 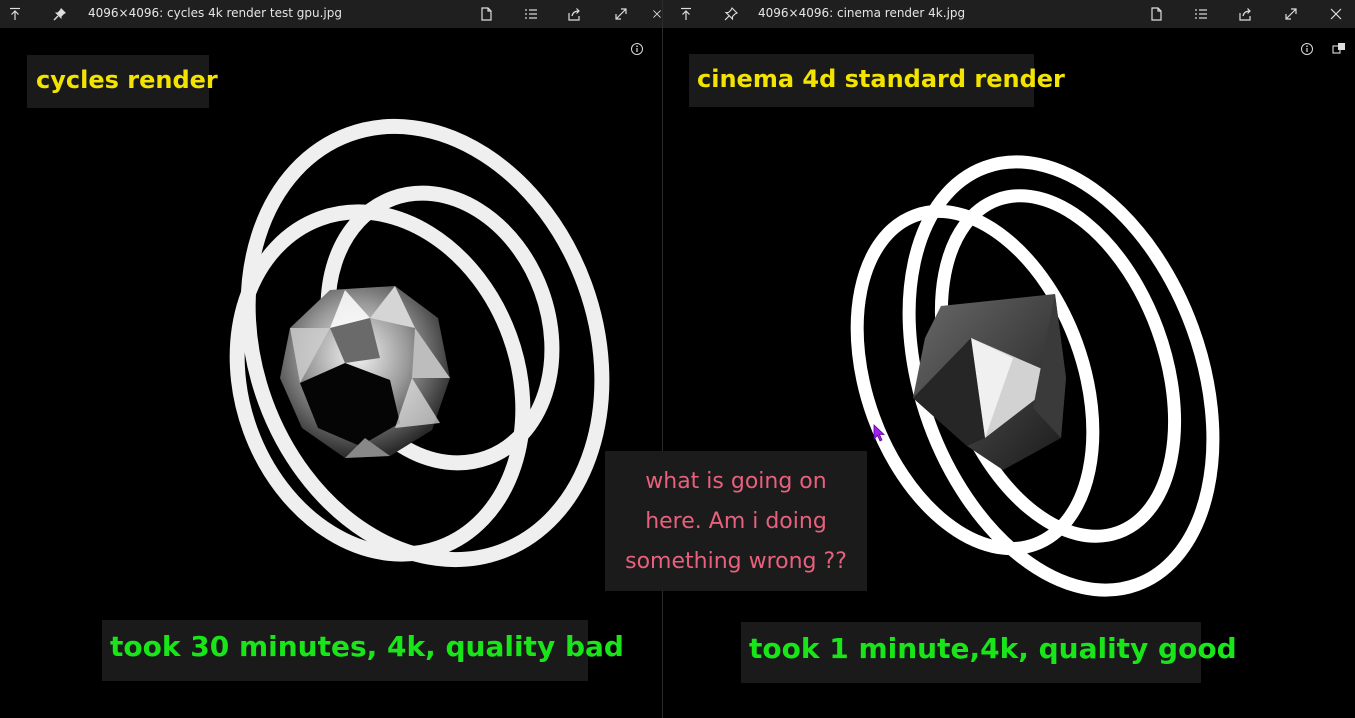 What do you see at coordinates (736, 481) in the screenshot?
I see `question-line: what is going on` at bounding box center [736, 481].